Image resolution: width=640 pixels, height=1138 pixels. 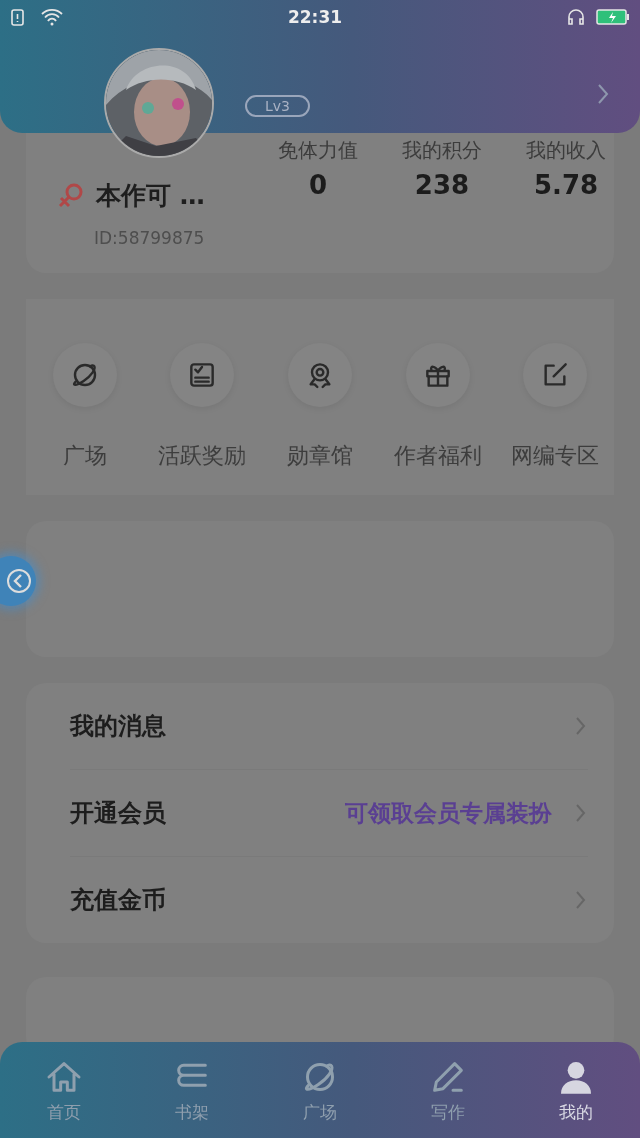 I want to click on collapse-button, so click(x=18, y=581).